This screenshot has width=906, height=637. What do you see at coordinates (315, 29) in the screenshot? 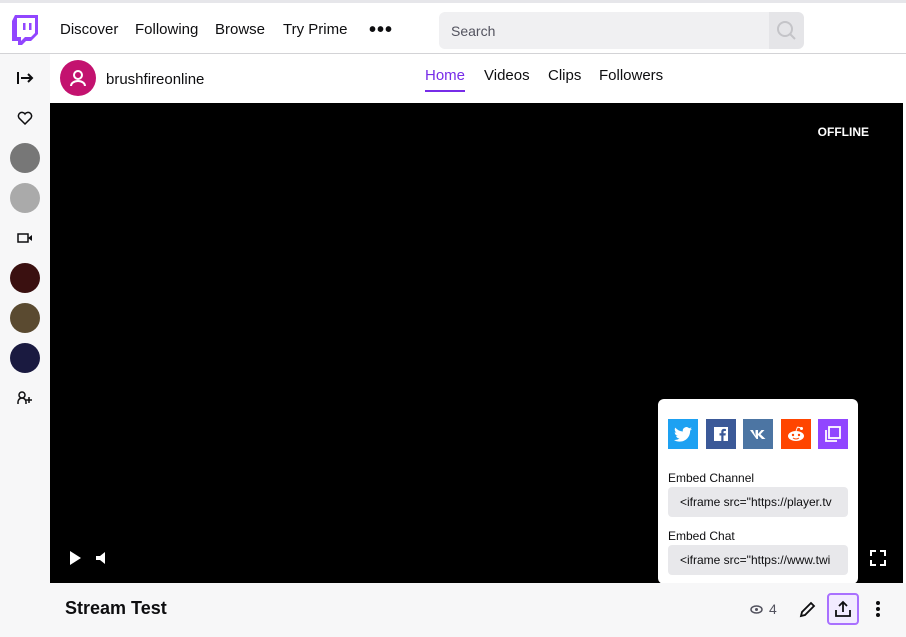
I see `nav-try-prime: Try Prime` at bounding box center [315, 29].